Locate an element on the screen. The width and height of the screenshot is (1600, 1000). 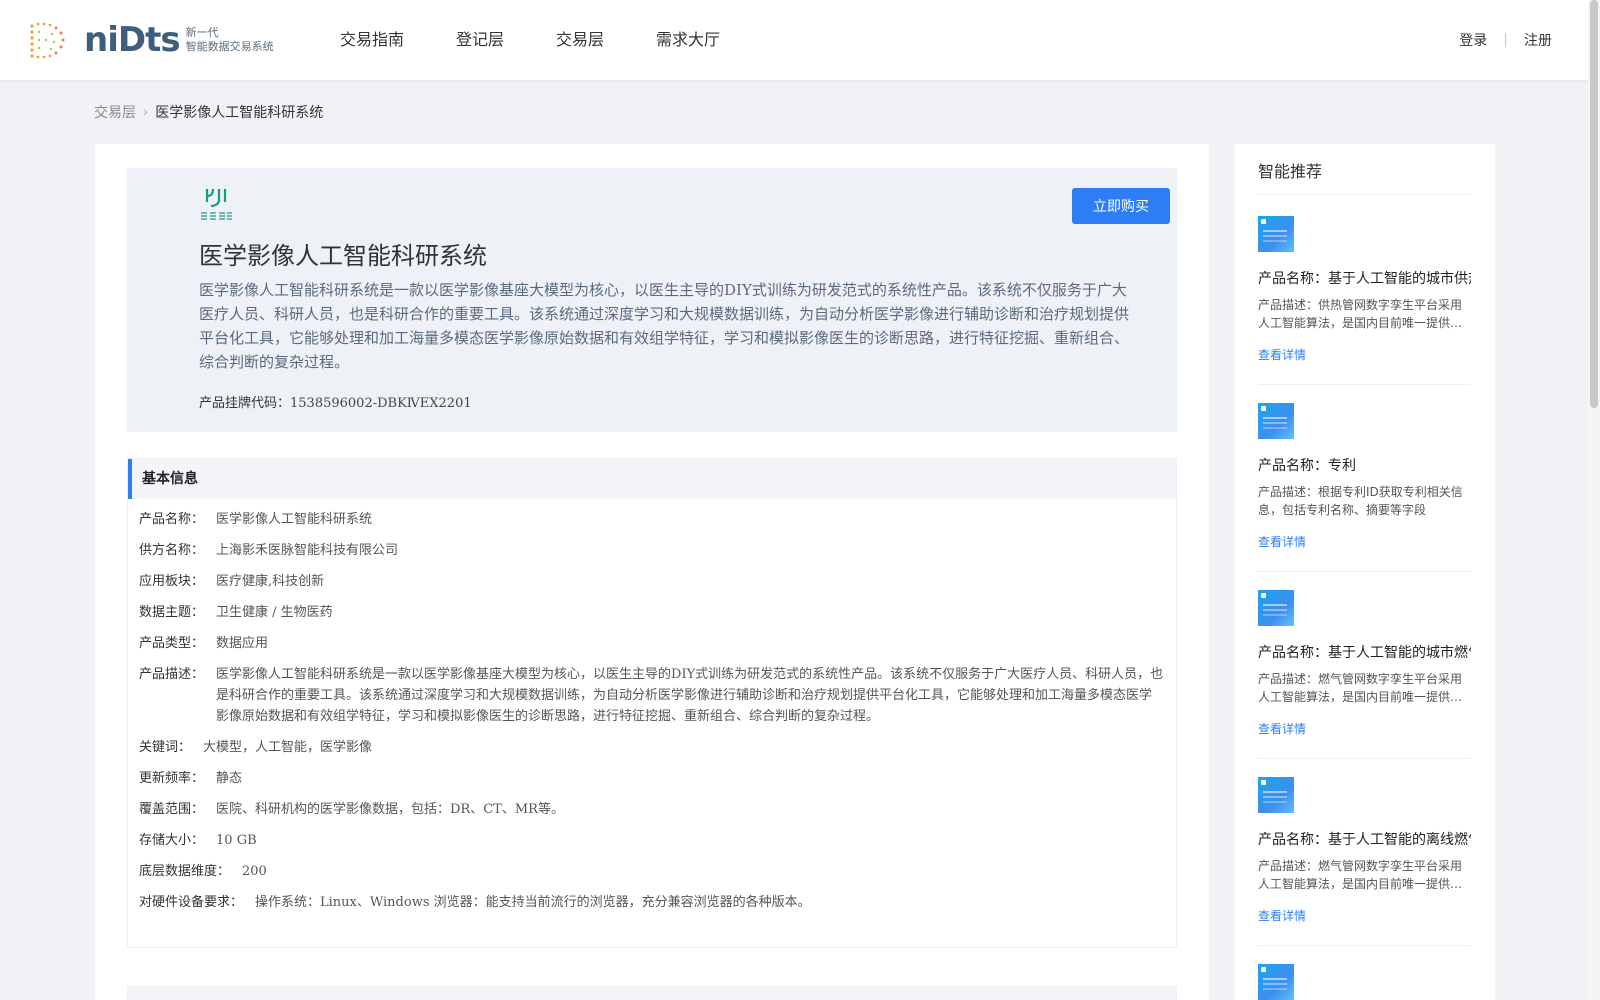
site-logo: niDts 新一代 智能数据交易系统 is located at coordinates (151, 40).